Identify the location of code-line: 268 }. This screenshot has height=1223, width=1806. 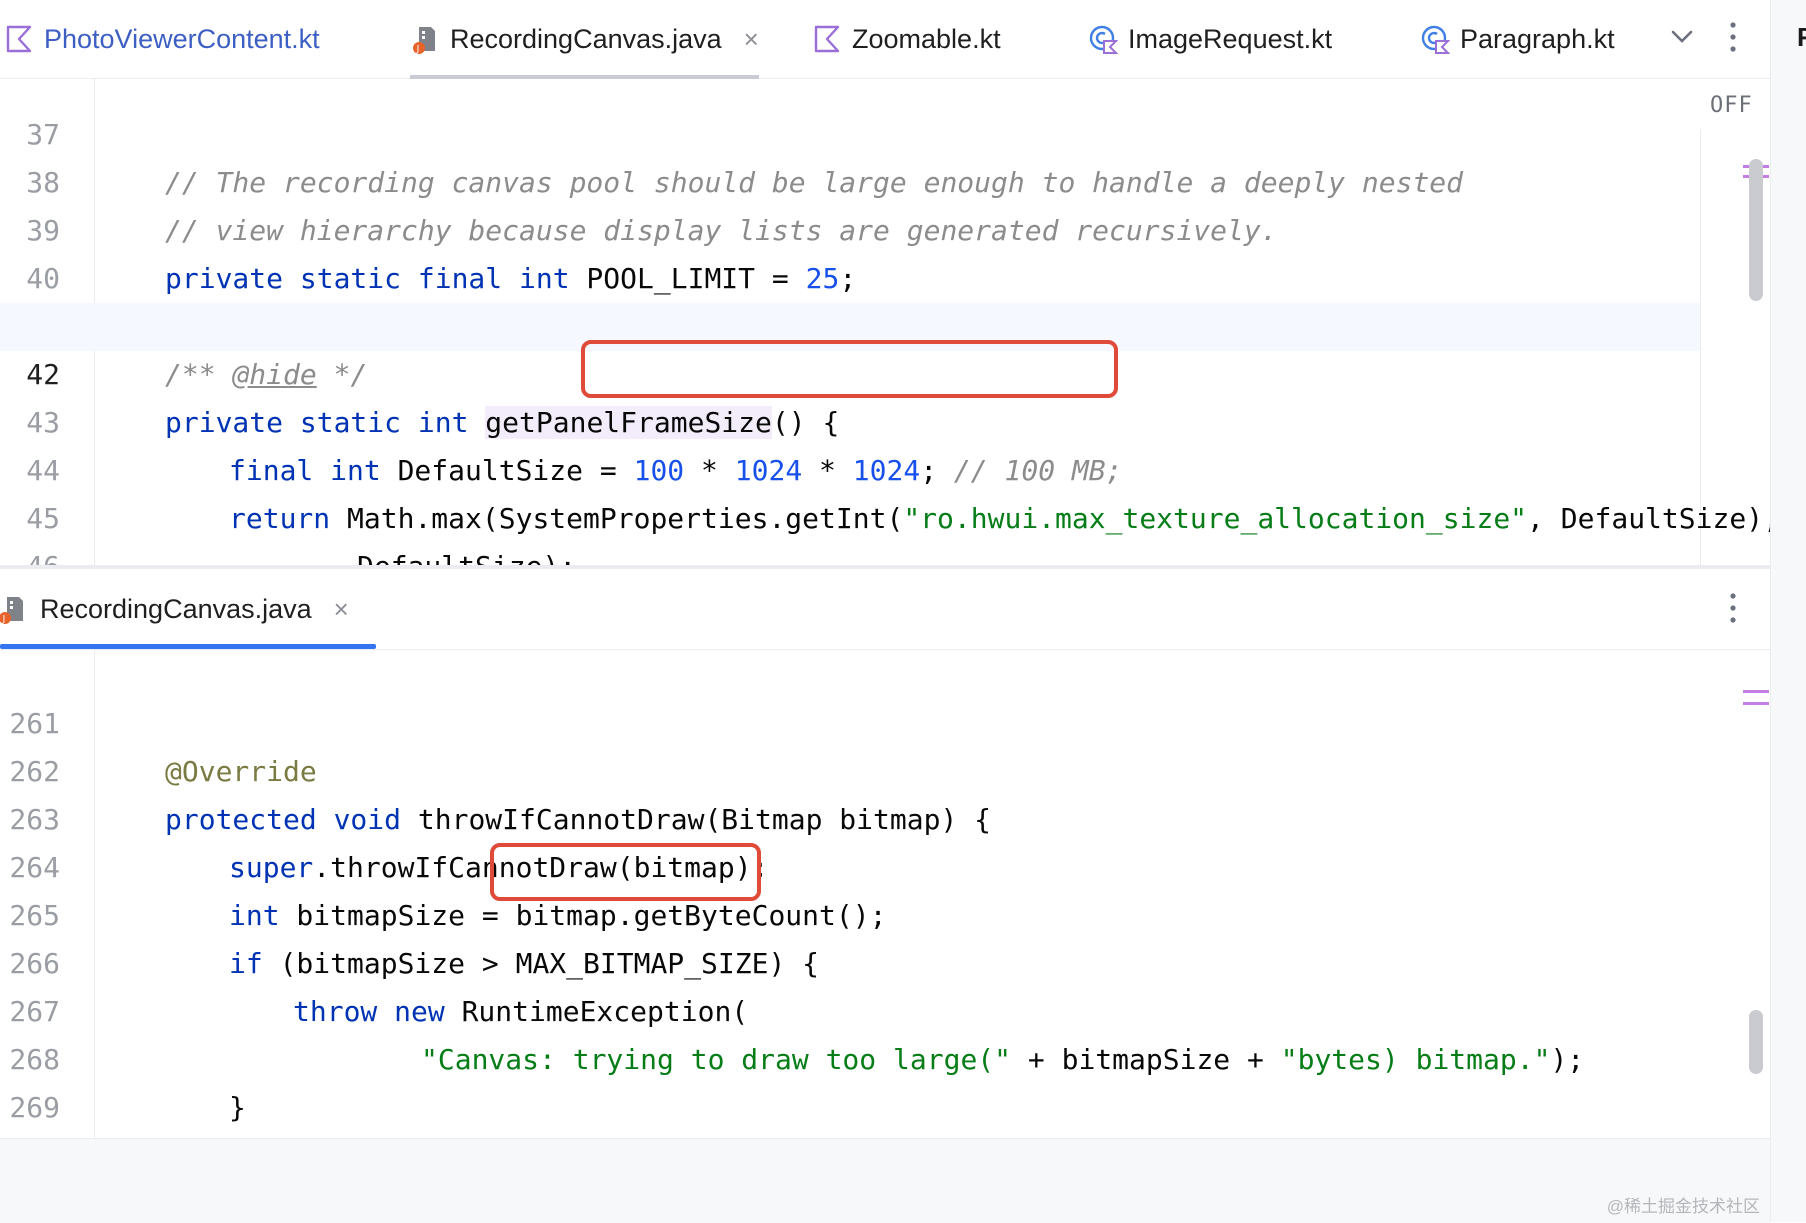
(850, 1056).